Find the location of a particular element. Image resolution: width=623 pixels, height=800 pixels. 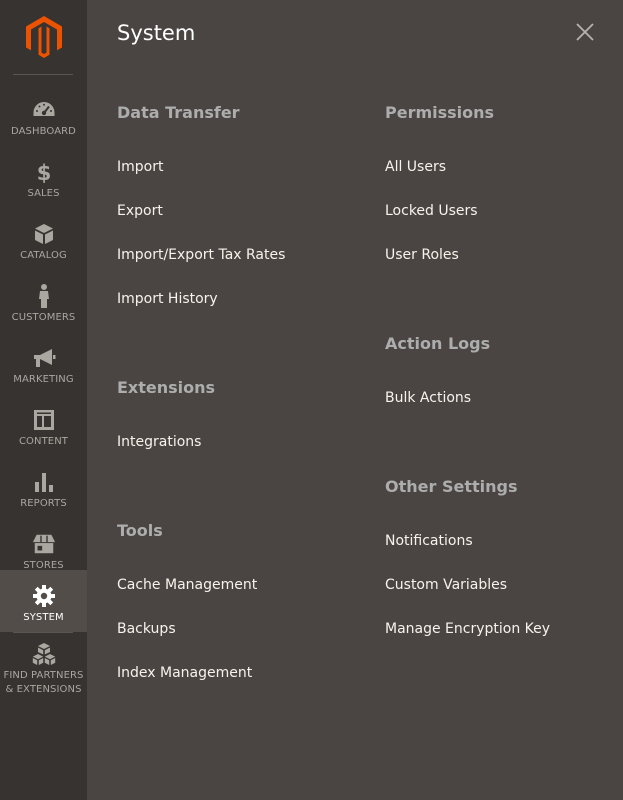

menu-link-manage-encryption-key: Manage Encryption Key is located at coordinates (467, 629).